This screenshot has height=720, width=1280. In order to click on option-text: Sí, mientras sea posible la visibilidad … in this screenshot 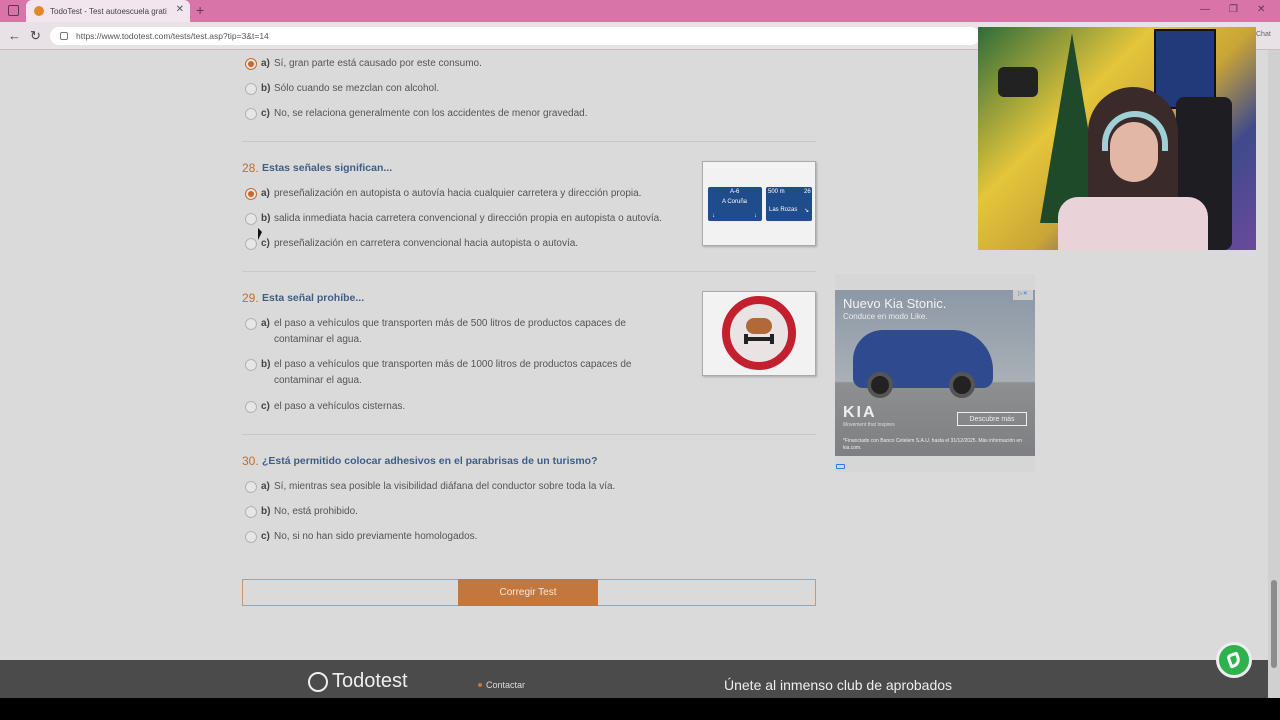, I will do `click(445, 486)`.